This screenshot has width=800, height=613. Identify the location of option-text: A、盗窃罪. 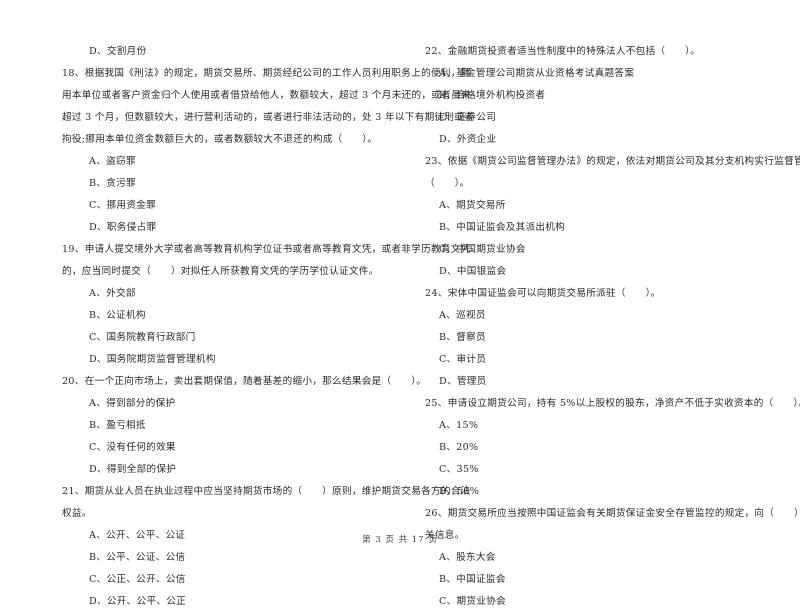
(112, 161).